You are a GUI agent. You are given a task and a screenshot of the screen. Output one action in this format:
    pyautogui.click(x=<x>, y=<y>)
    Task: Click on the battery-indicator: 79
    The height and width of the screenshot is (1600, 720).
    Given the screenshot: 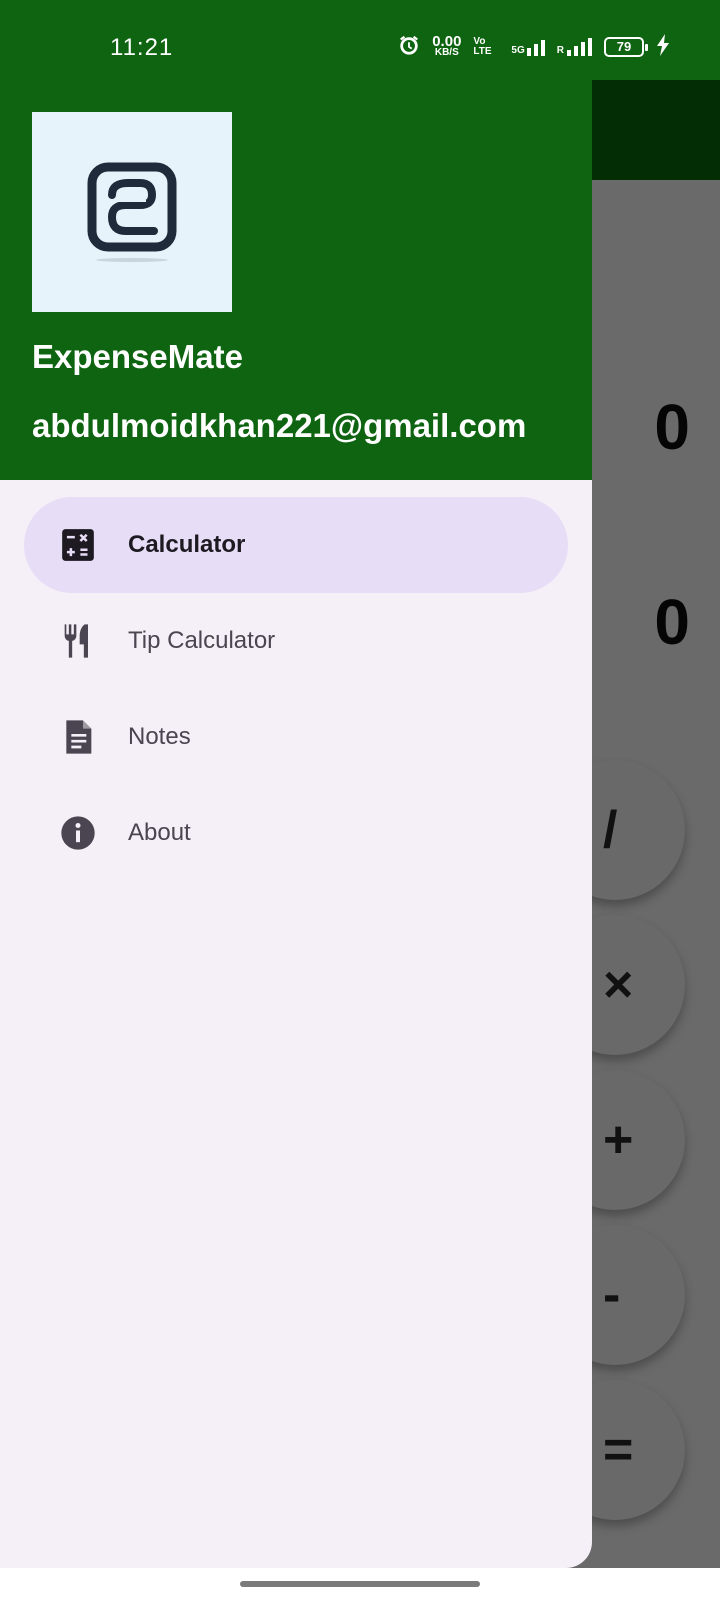 What is the action you would take?
    pyautogui.click(x=626, y=46)
    